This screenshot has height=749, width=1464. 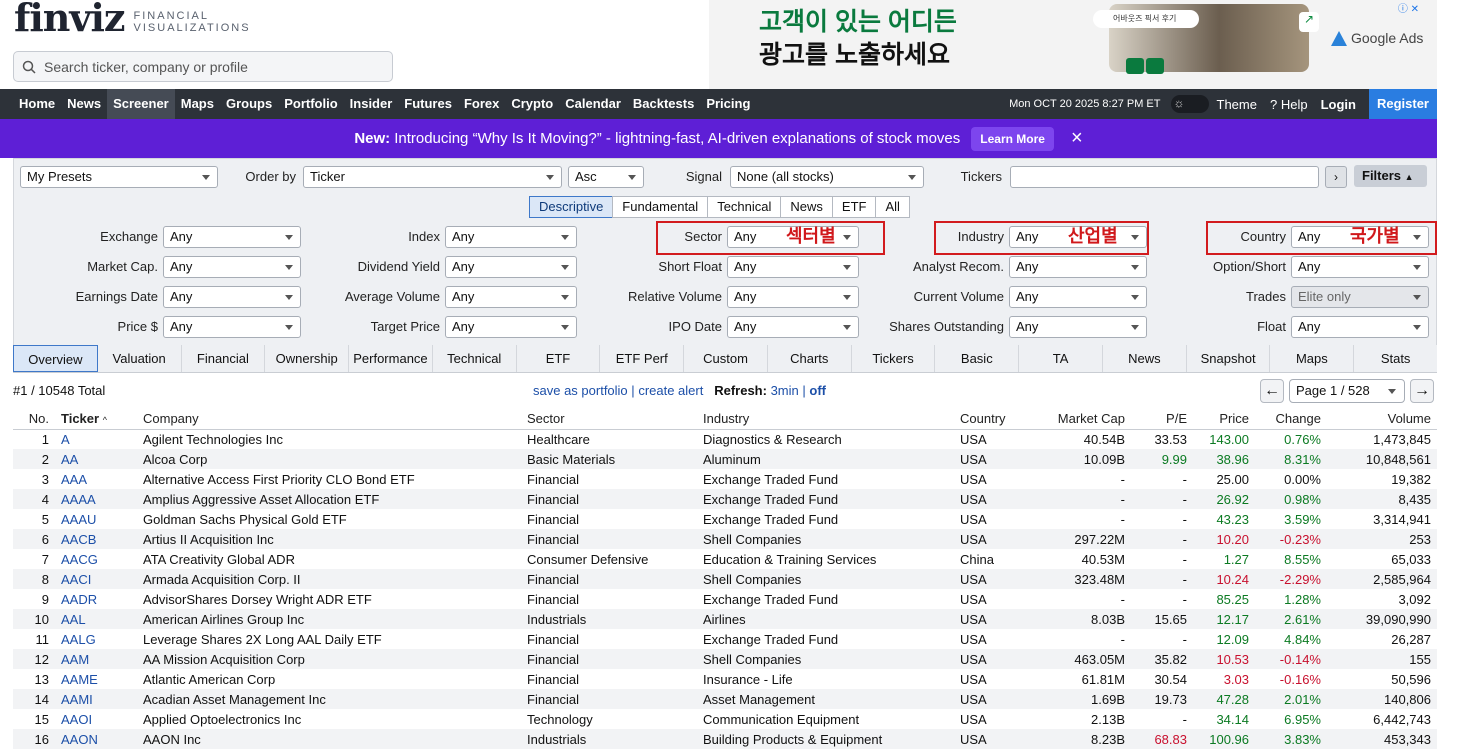 I want to click on register-button: Register, so click(x=1402, y=104).